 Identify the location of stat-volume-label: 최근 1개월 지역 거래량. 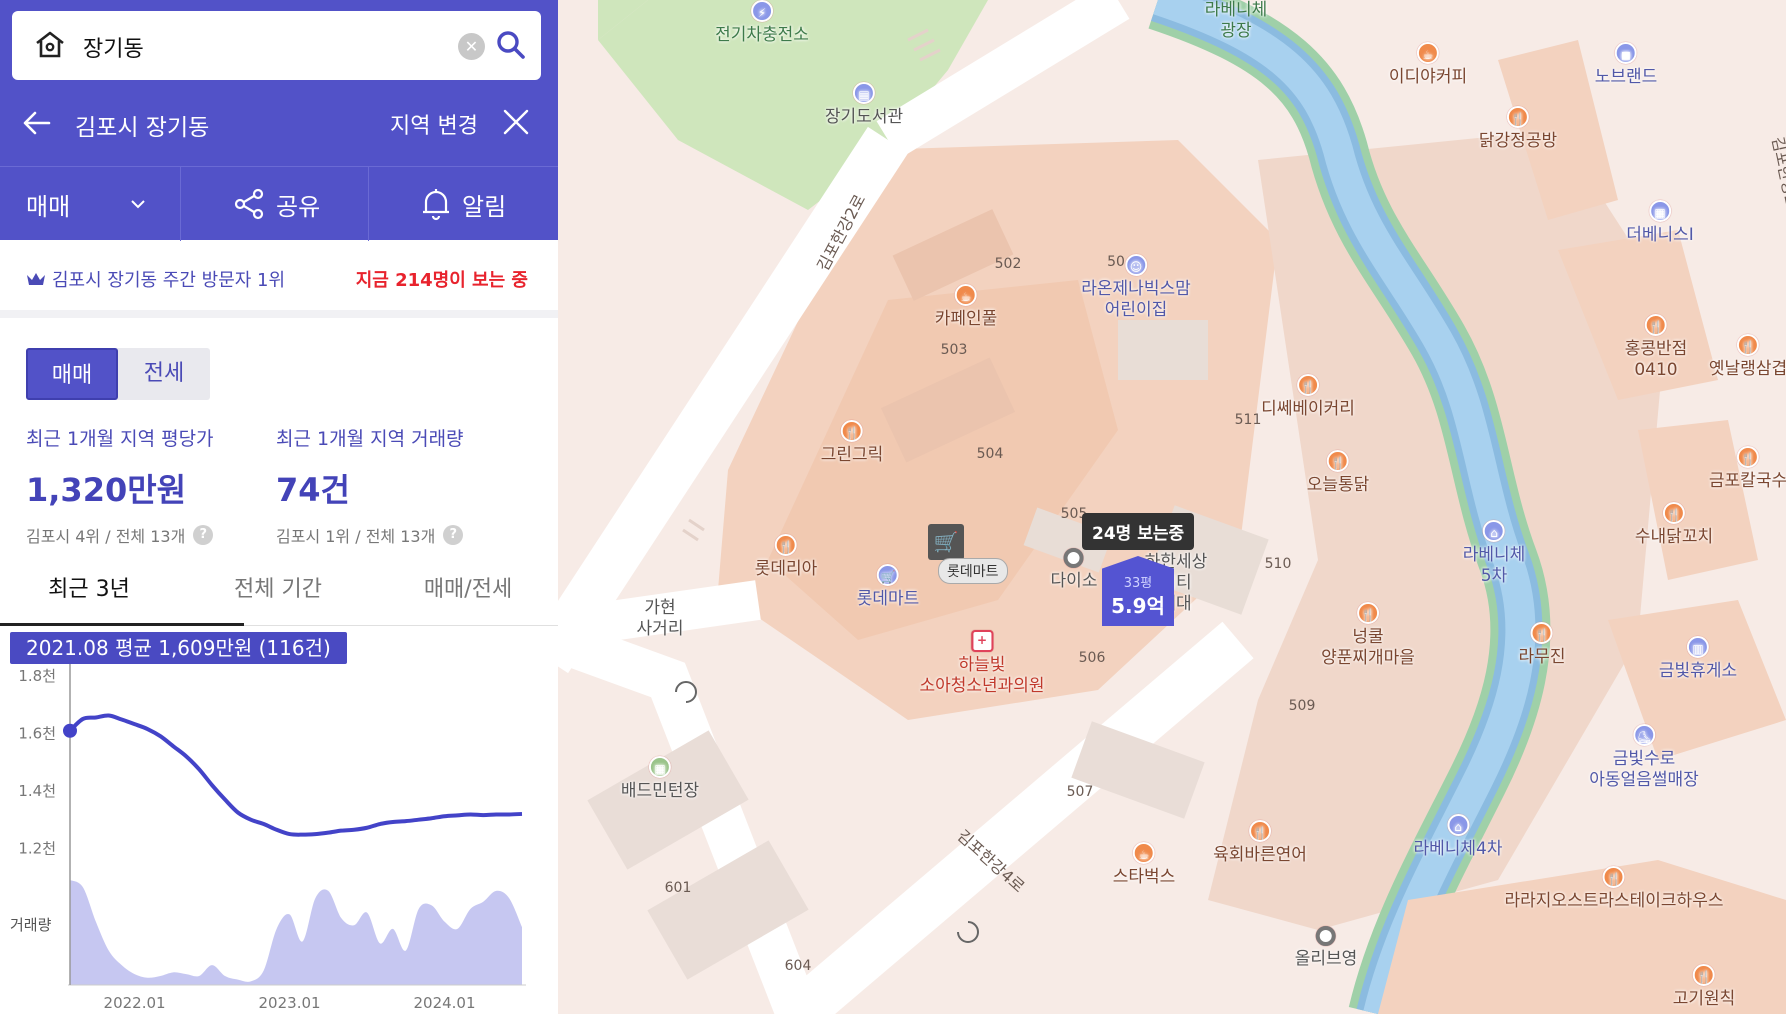
(370, 439).